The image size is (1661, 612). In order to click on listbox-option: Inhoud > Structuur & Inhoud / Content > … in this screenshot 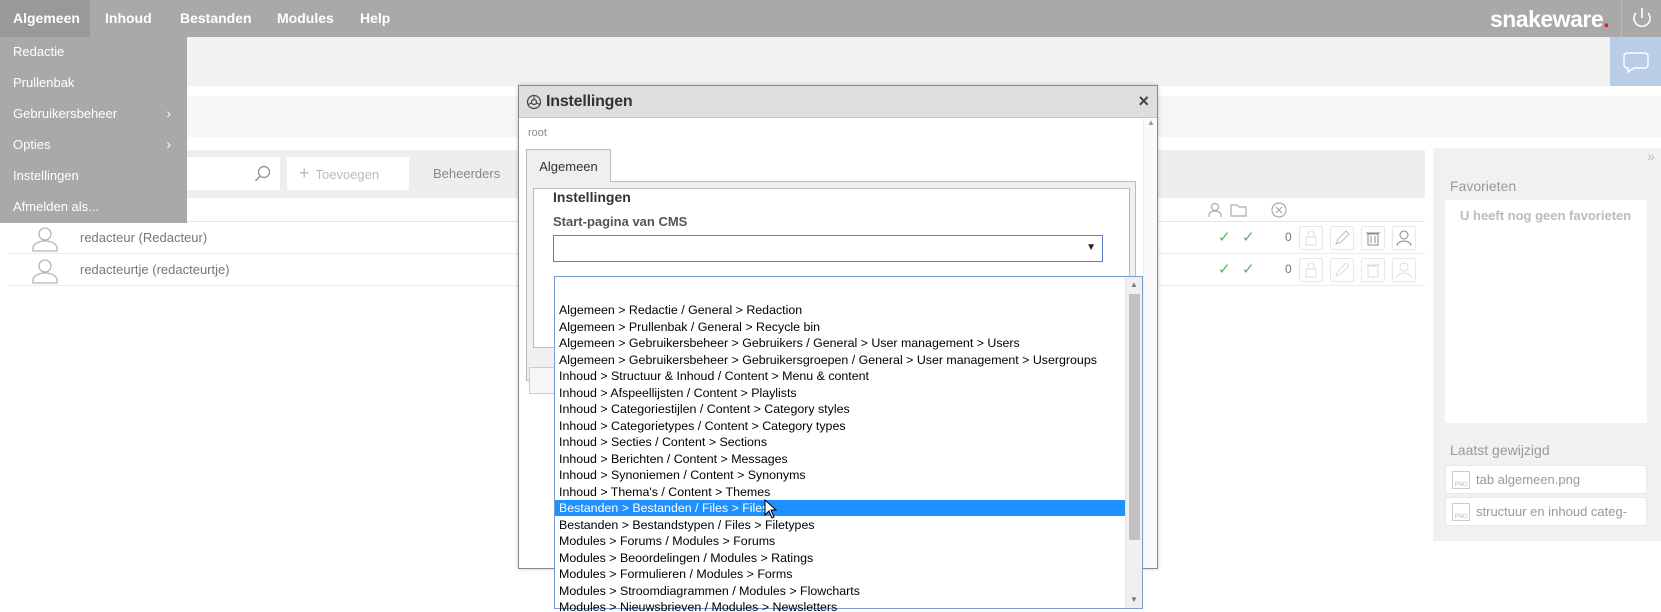, I will do `click(840, 376)`.